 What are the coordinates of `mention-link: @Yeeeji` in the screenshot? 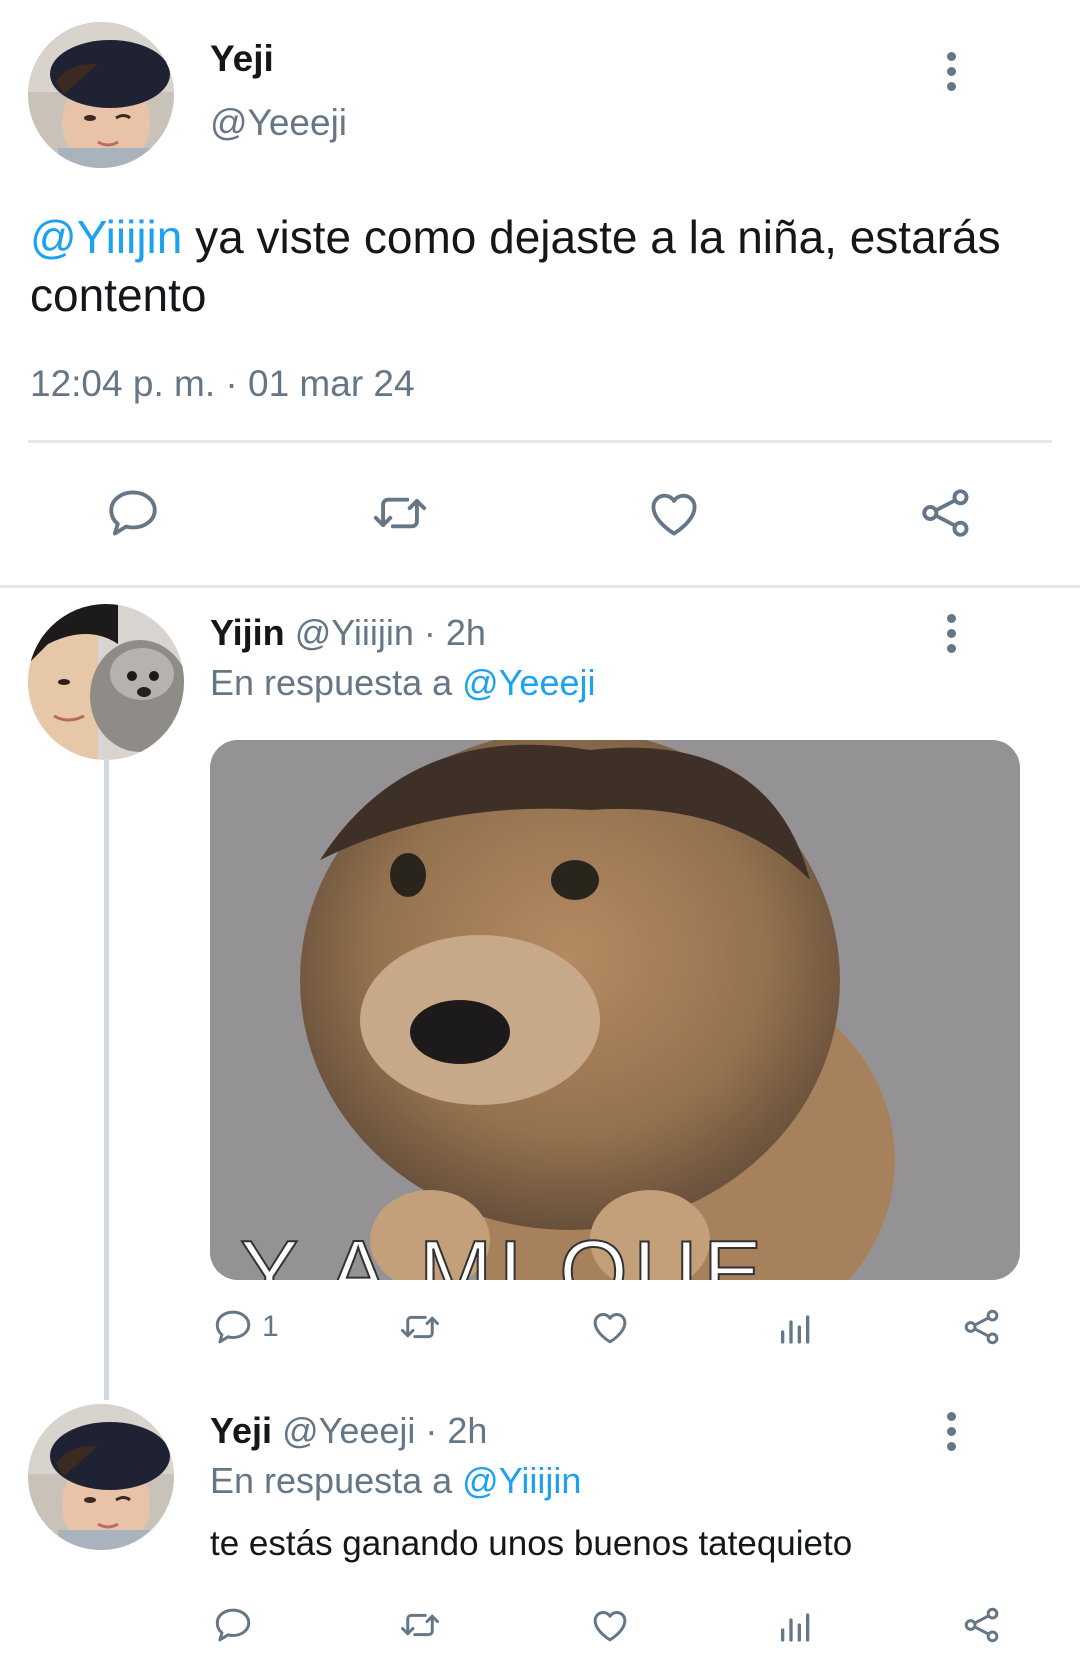 It's located at (528, 682).